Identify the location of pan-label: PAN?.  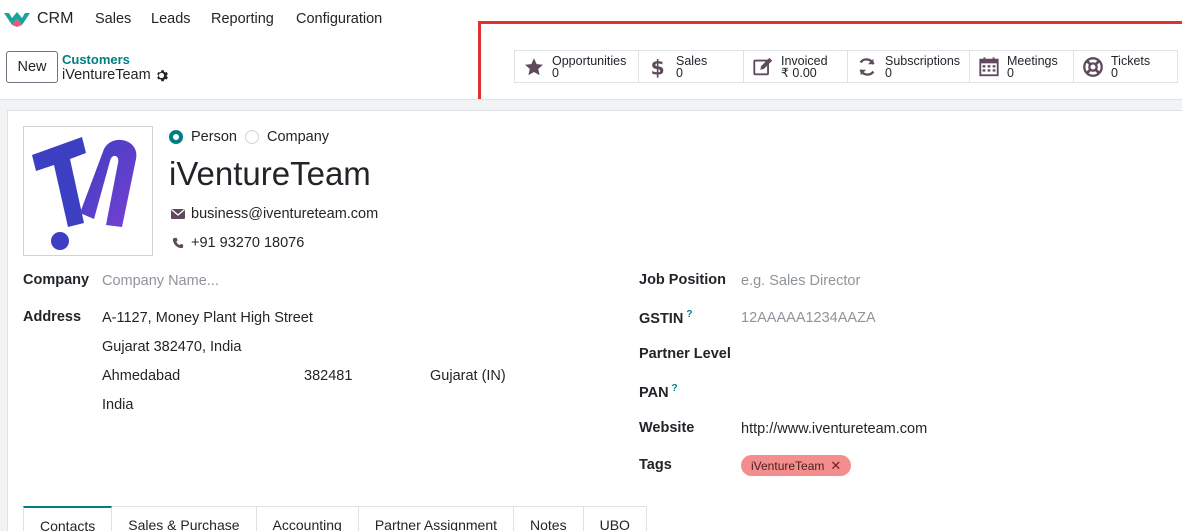
(658, 392).